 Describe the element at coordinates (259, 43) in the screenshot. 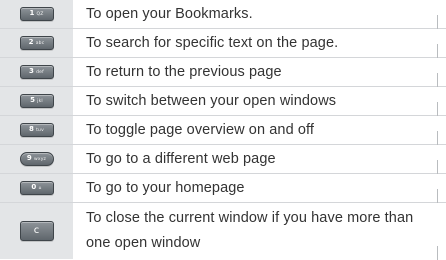

I see `description-cell: To search for specific text on the page.` at that location.